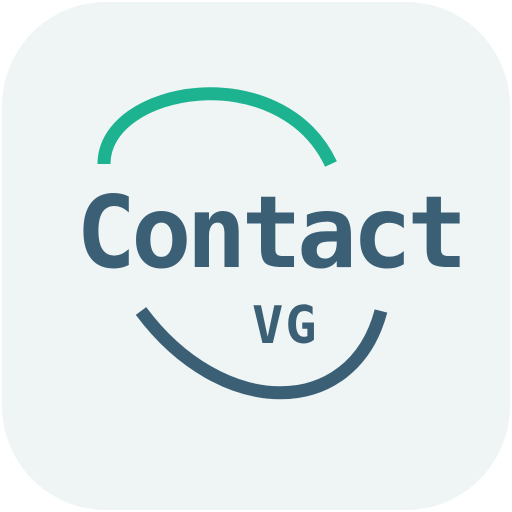 The width and height of the screenshot is (512, 512). What do you see at coordinates (217, 127) in the screenshot?
I see `teal-arc-icon` at bounding box center [217, 127].